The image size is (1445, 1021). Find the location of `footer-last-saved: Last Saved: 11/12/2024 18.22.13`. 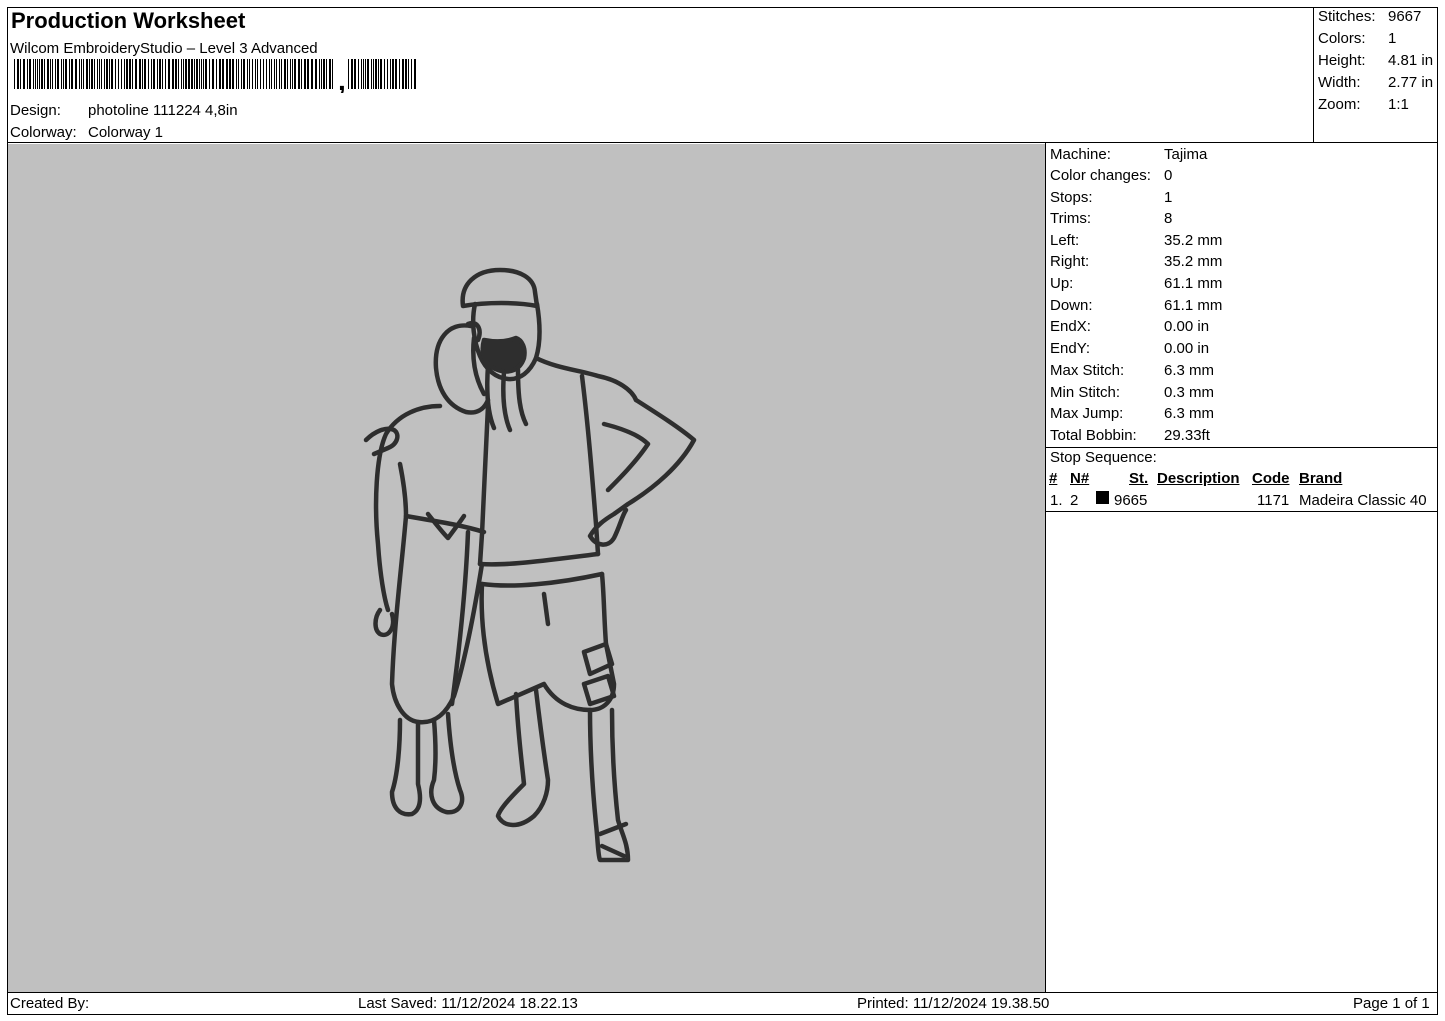

footer-last-saved: Last Saved: 11/12/2024 18.22.13 is located at coordinates (468, 1003).